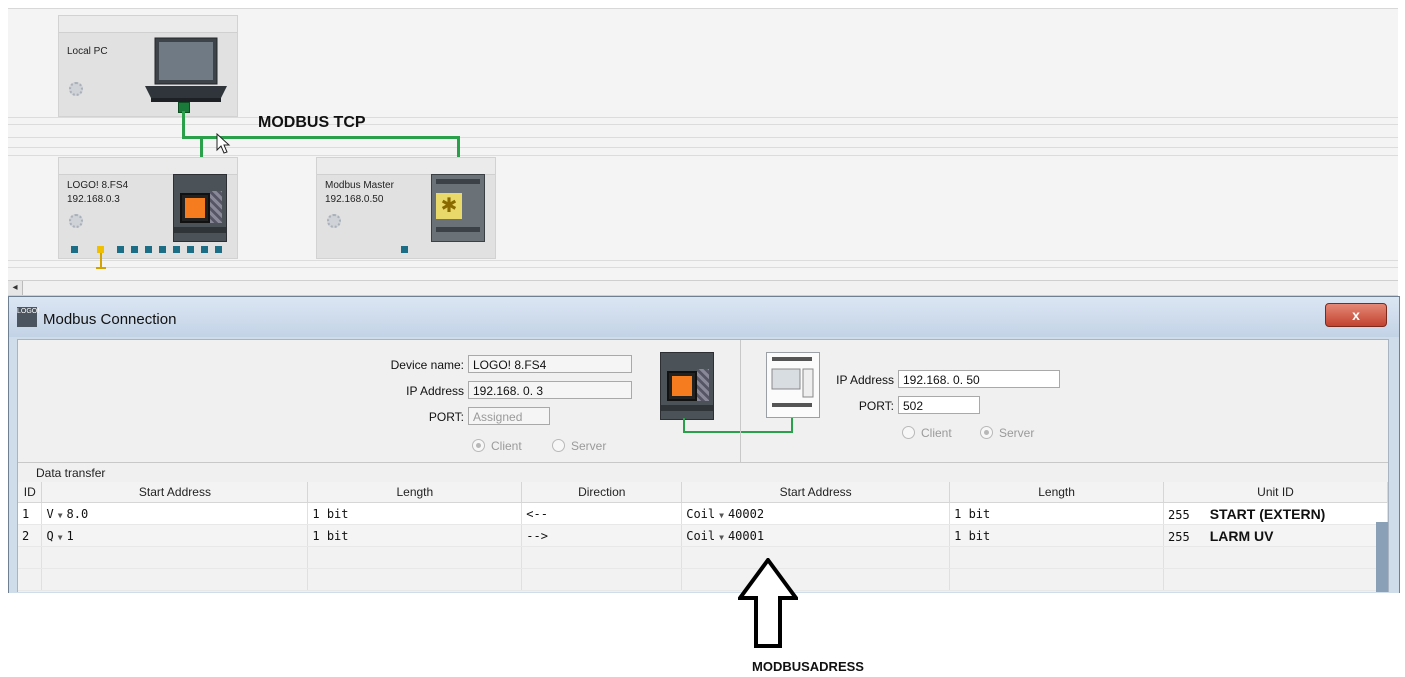 The height and width of the screenshot is (677, 1405). What do you see at coordinates (148, 208) in the screenshot?
I see `logo-device: LOGO! 8.FS4 192.168.0.3` at bounding box center [148, 208].